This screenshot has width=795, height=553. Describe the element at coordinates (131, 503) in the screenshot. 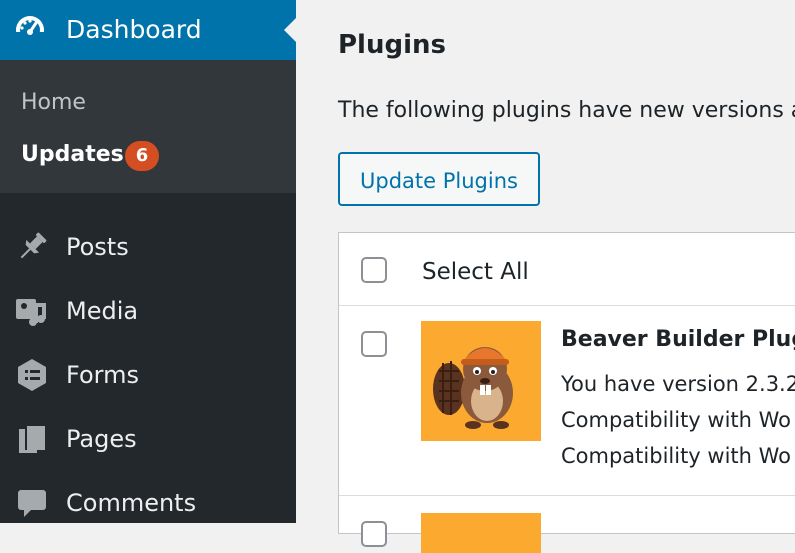

I see `sidebar-item-label: Comments` at that location.